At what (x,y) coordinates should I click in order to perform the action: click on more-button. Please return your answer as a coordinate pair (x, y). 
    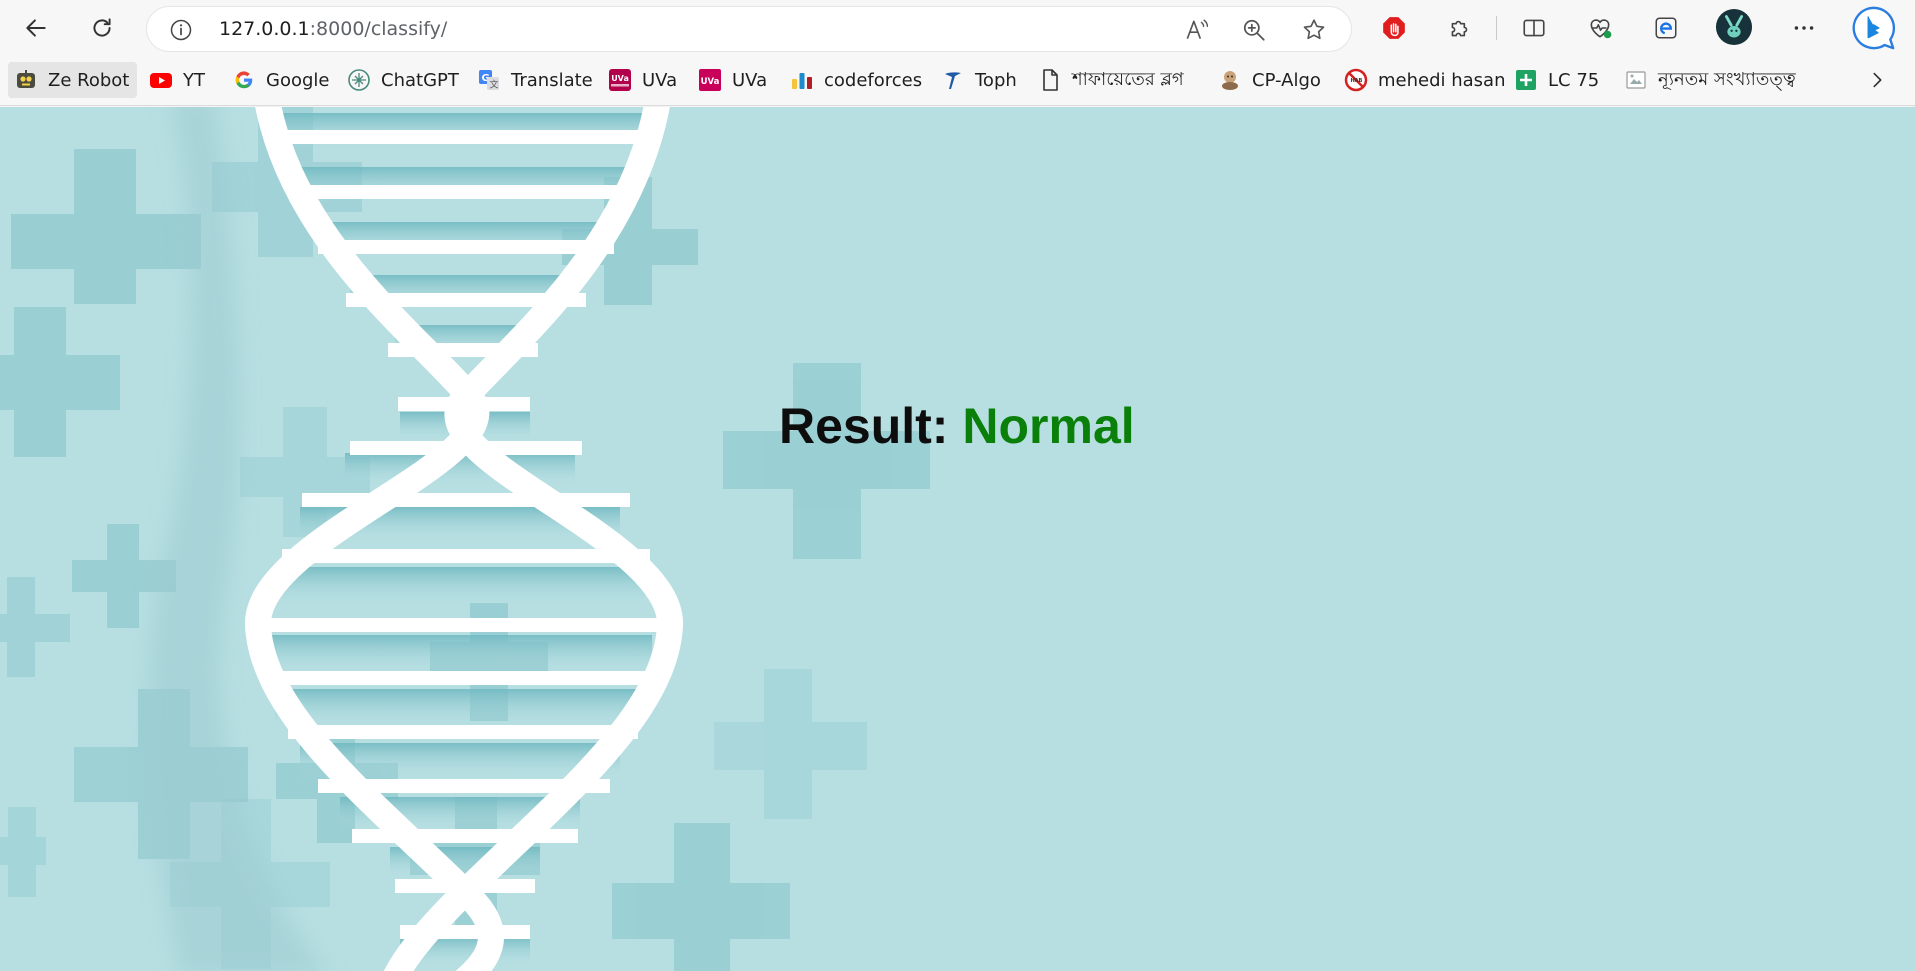
    Looking at the image, I should click on (1804, 28).